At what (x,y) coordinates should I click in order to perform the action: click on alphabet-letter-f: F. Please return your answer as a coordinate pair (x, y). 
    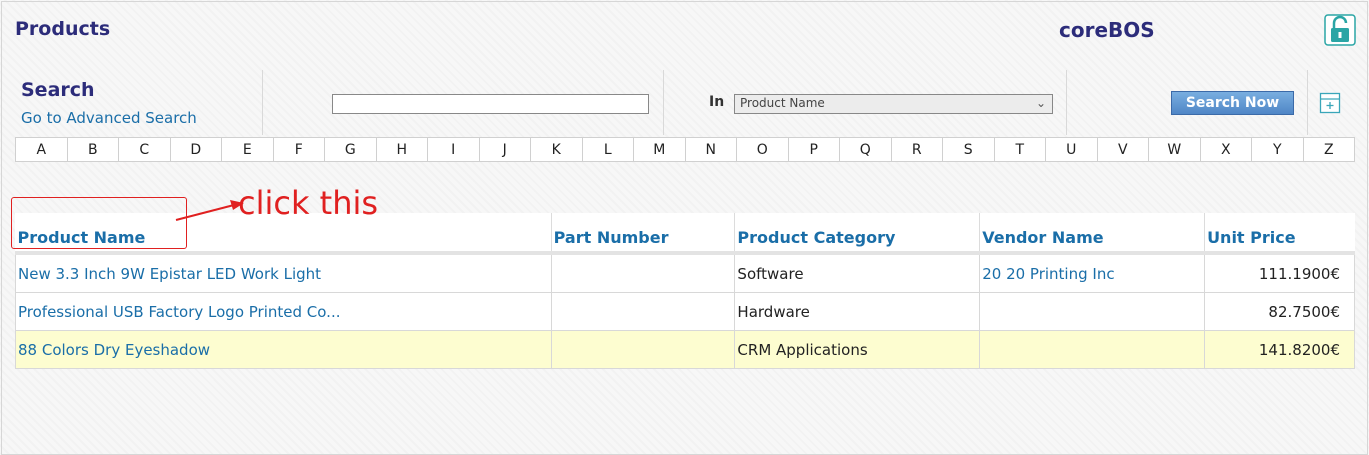
    Looking at the image, I should click on (299, 149).